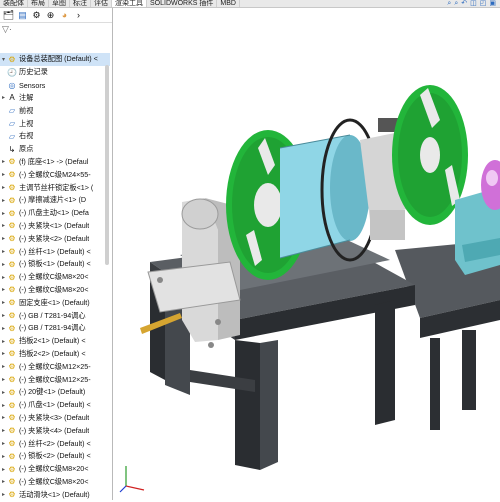 This screenshot has width=500, height=502. I want to click on tree-item: ▸ ⚙ (-) 丝杆<2> (Default) <, so click(55, 443).